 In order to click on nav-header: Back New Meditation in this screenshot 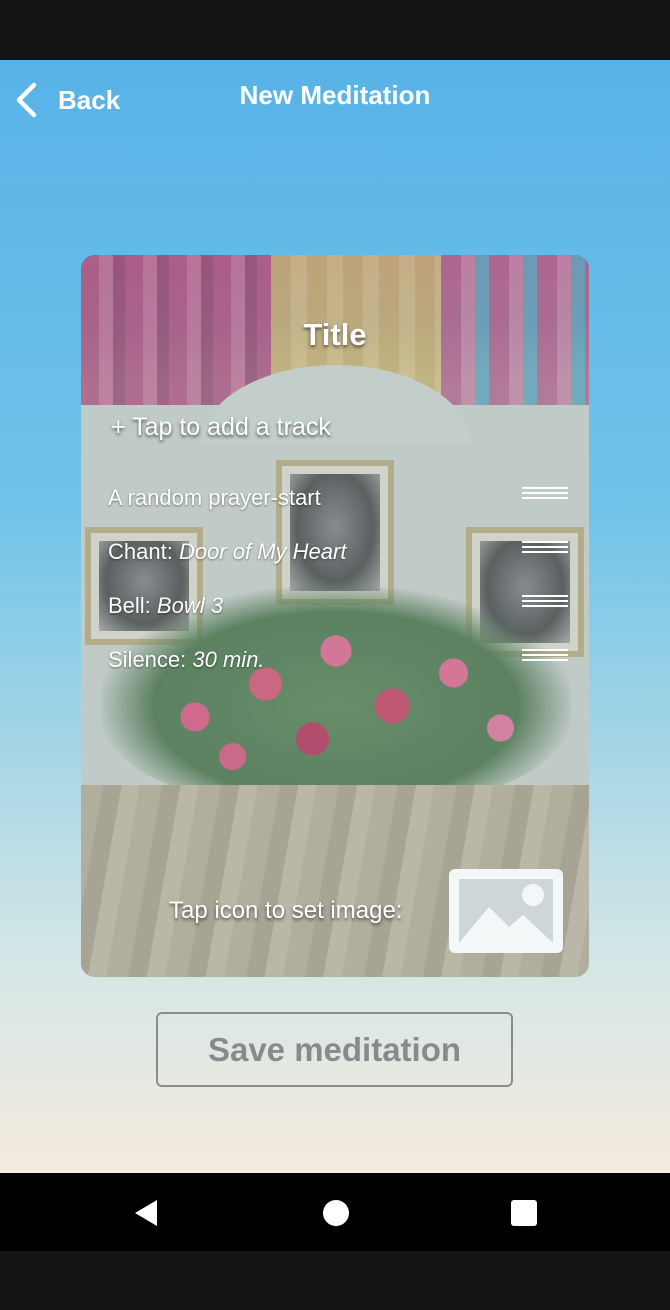, I will do `click(335, 100)`.